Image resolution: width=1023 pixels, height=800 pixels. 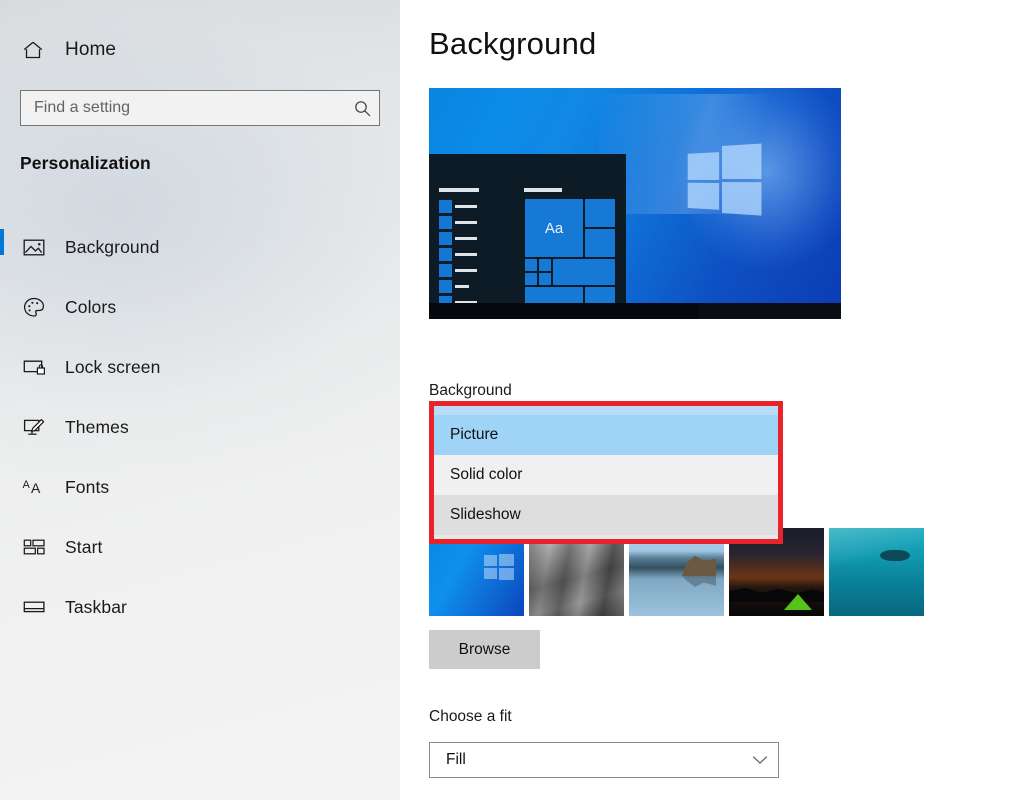 I want to click on dropdown-option-picture: Picture, so click(x=606, y=435).